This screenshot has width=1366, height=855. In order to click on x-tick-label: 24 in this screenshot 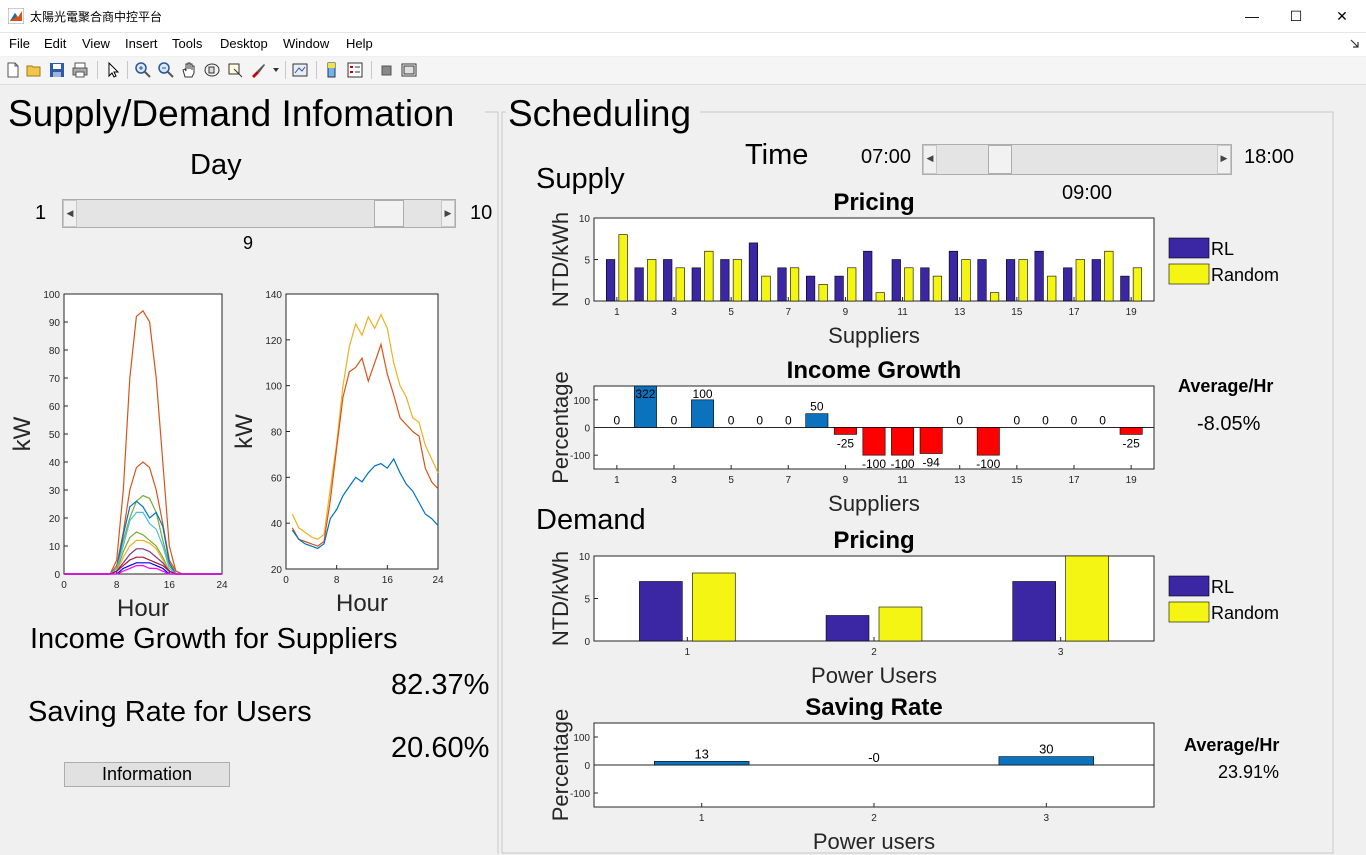, I will do `click(222, 585)`.